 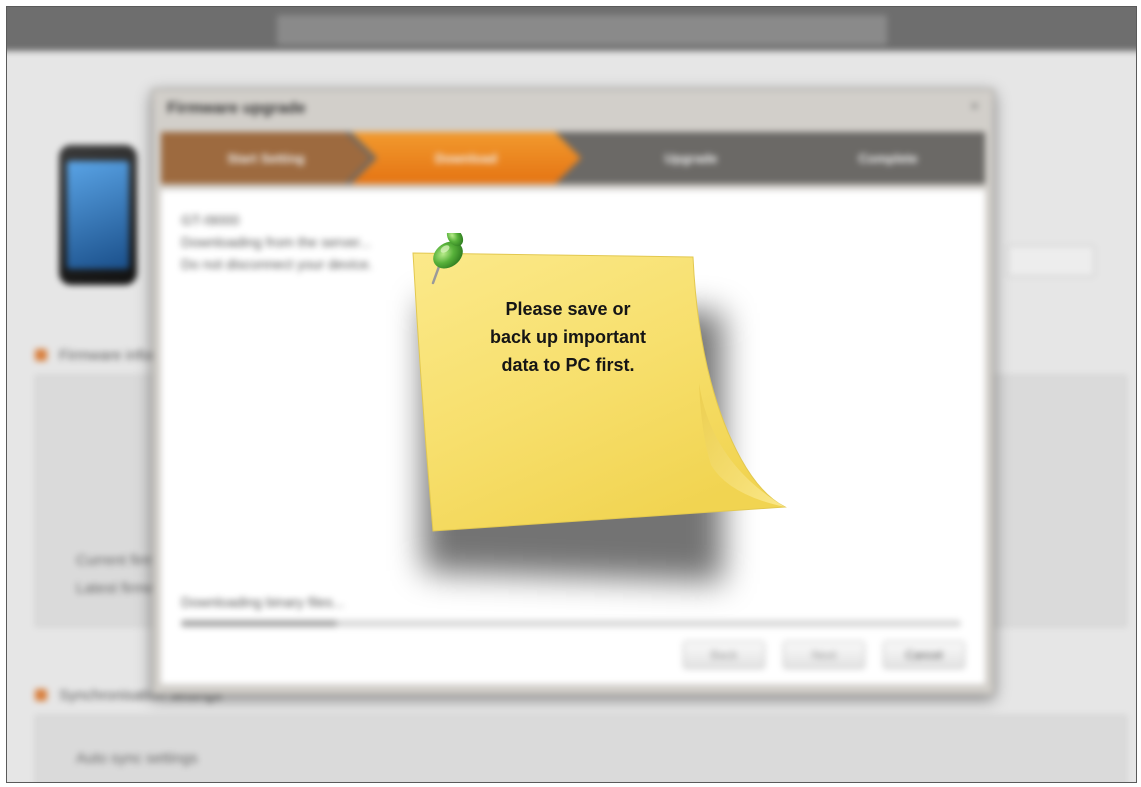 I want to click on progress-fill, so click(x=259, y=623).